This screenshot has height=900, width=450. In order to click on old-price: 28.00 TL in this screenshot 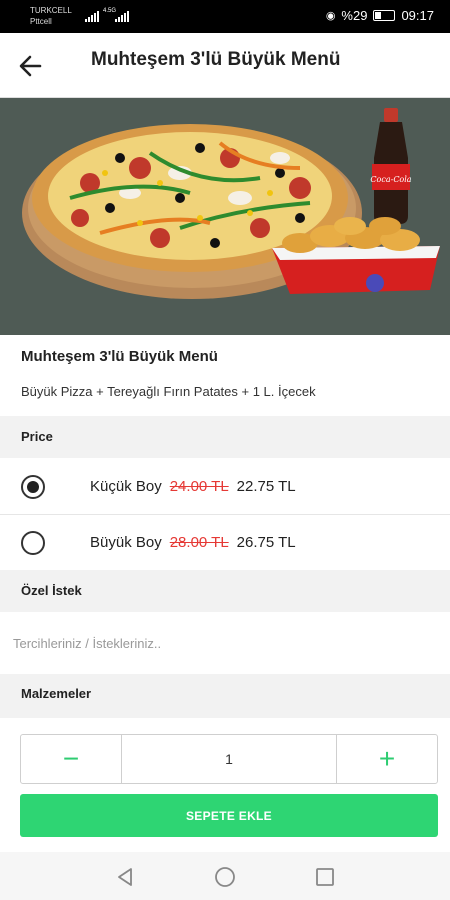, I will do `click(199, 542)`.